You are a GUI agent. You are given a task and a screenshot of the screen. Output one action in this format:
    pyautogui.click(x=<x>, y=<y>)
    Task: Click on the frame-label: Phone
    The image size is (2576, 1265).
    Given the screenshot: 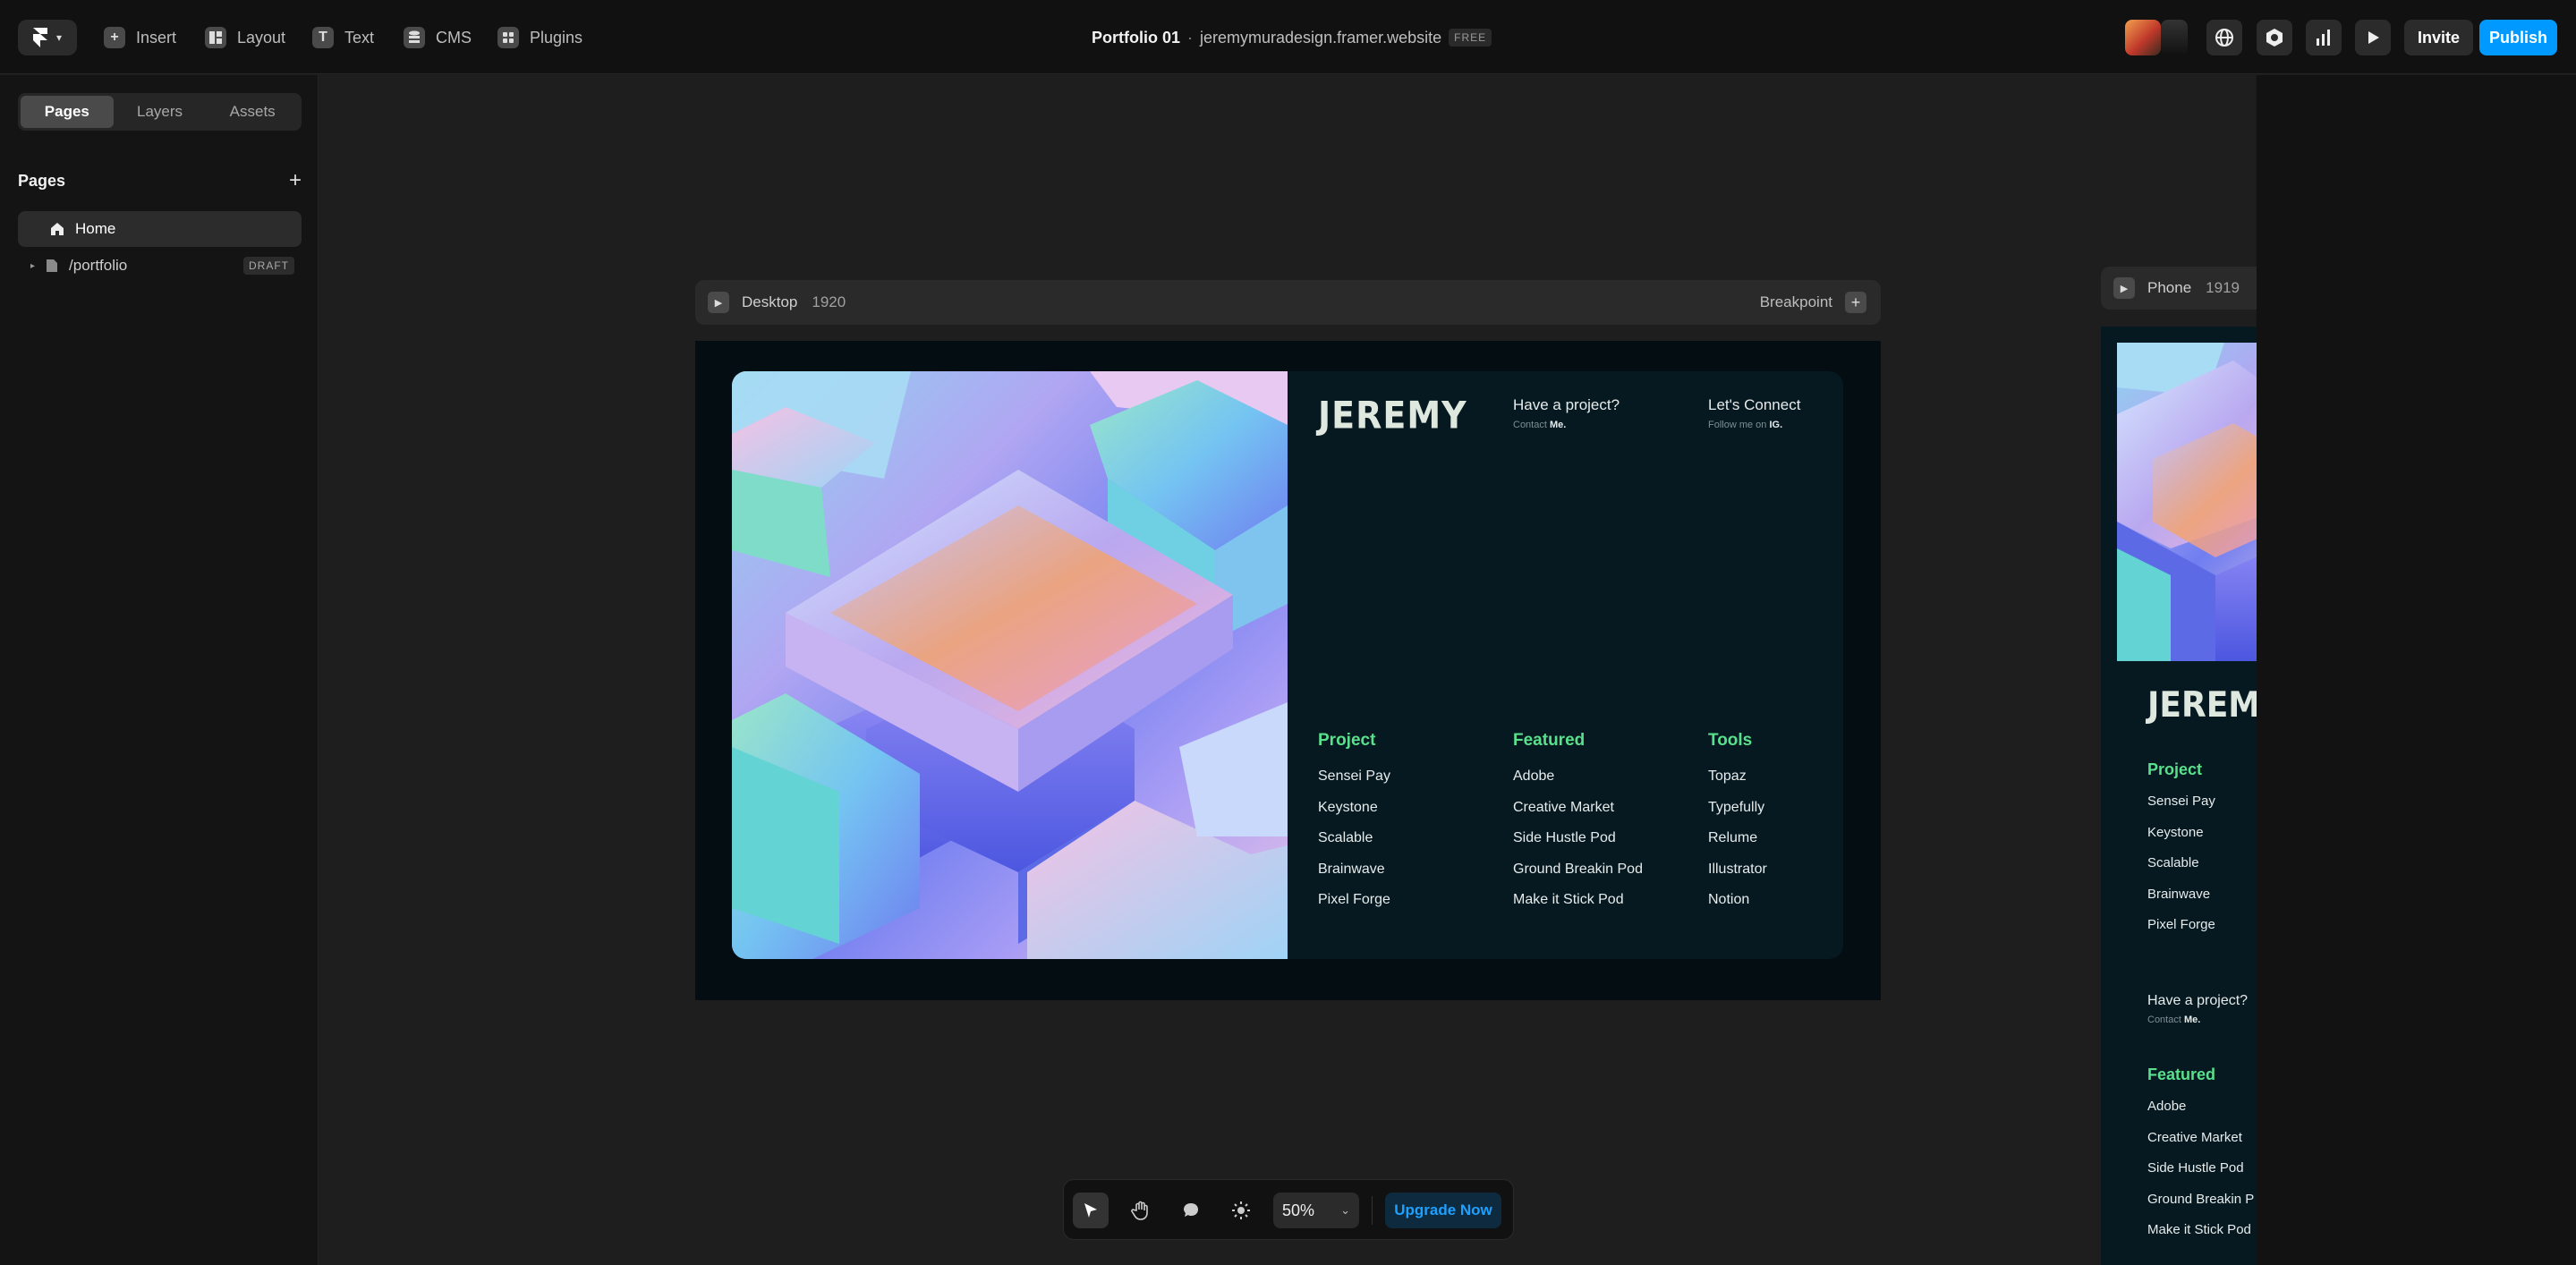 What is the action you would take?
    pyautogui.click(x=2169, y=287)
    